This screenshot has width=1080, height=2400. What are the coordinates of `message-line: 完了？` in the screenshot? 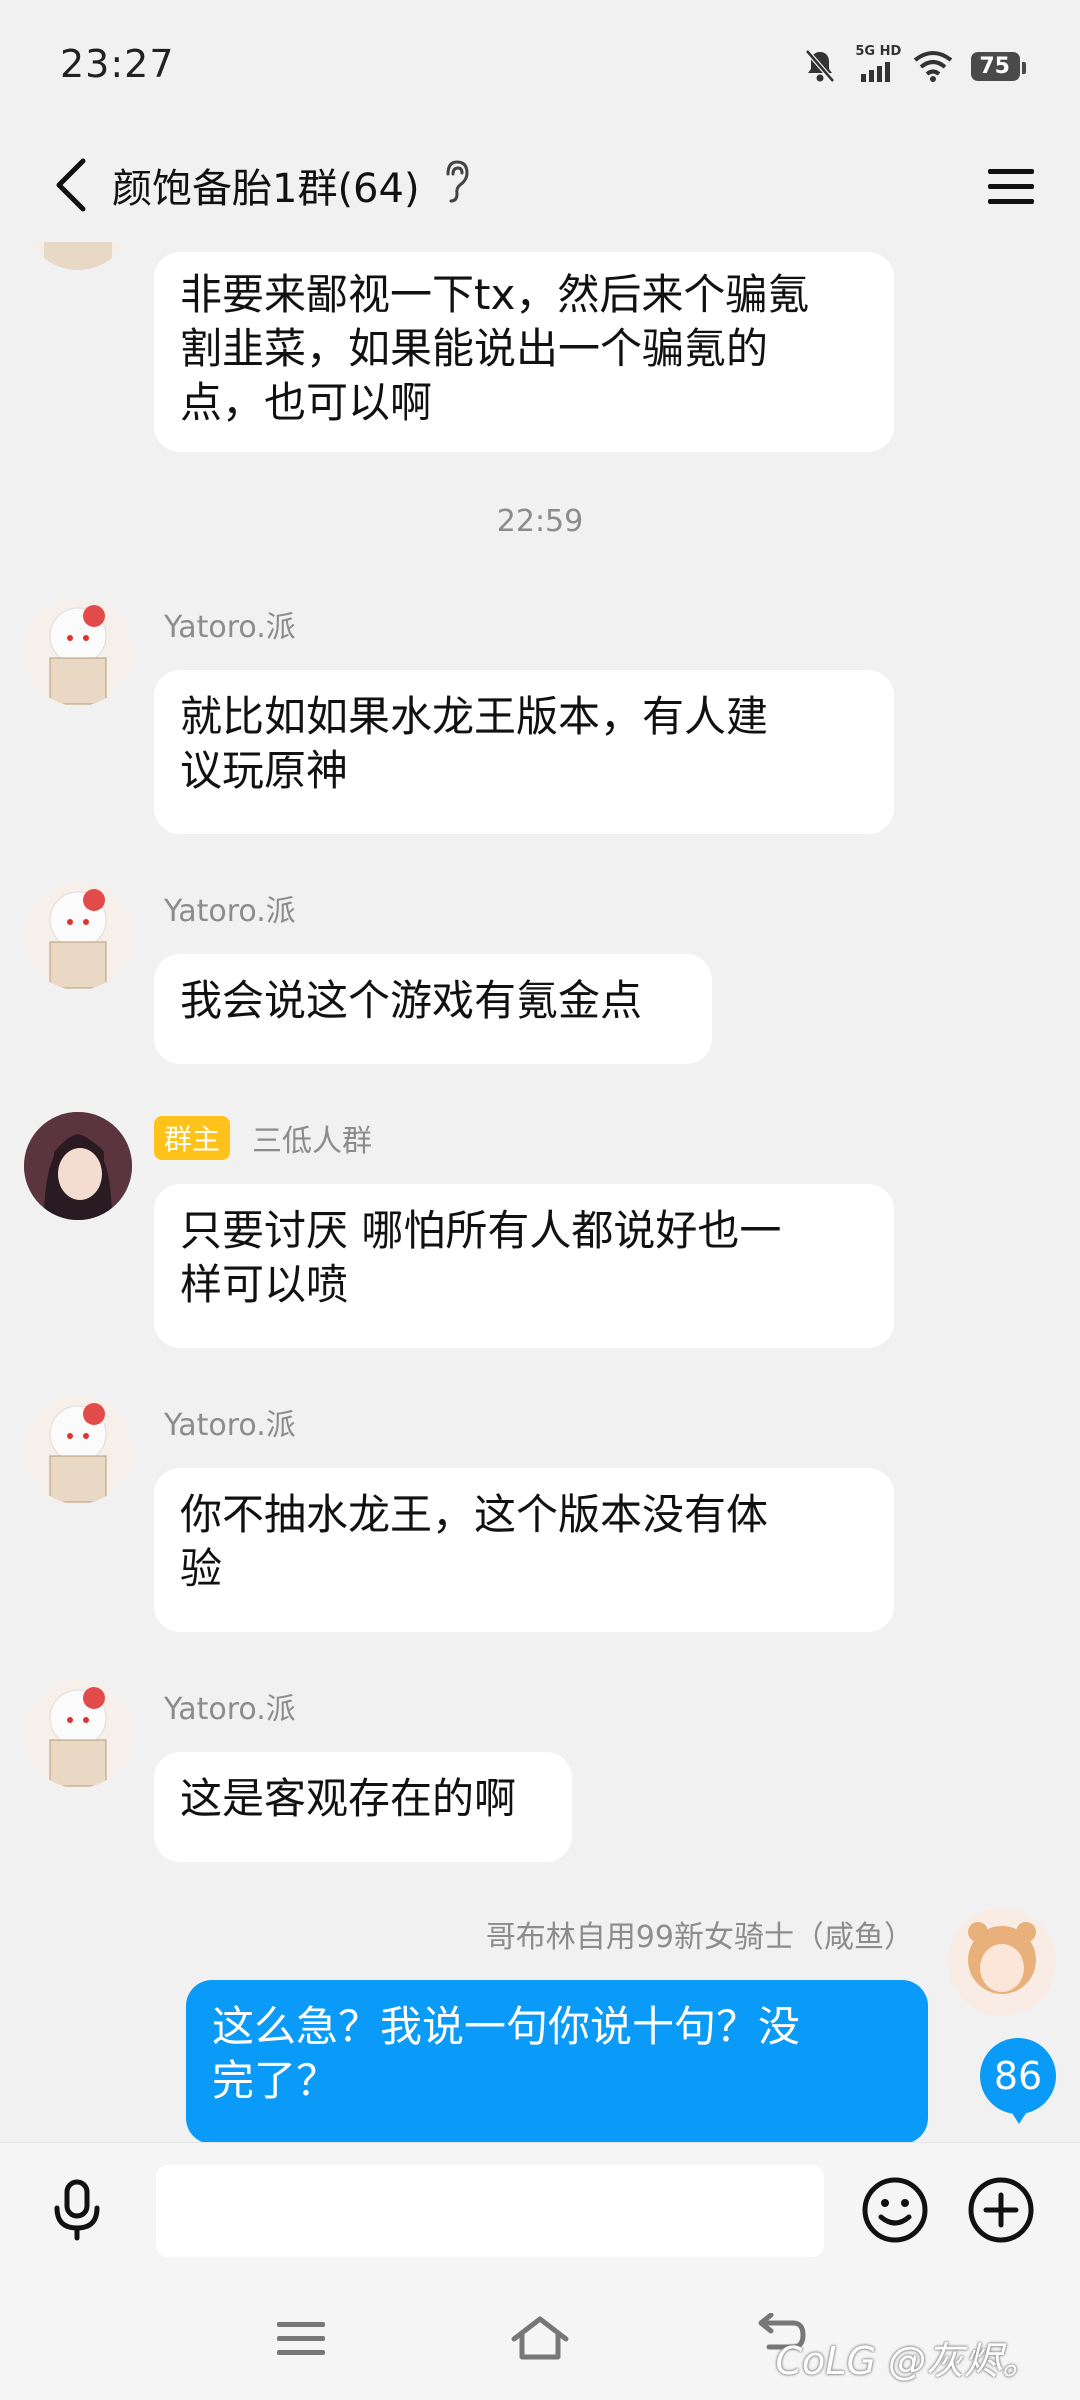 It's located at (275, 2080).